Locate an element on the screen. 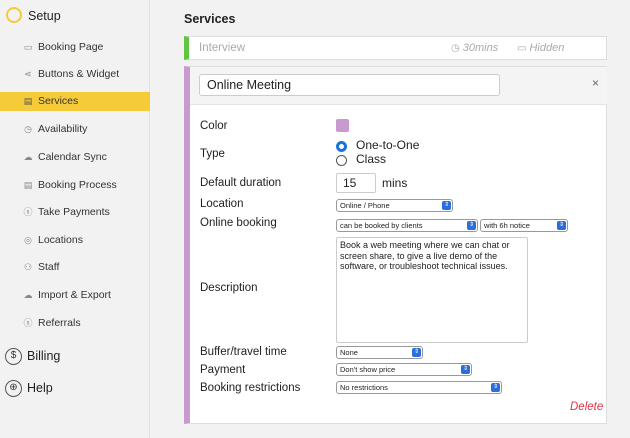 This screenshot has height=438, width=630. share-icon: ⋖ is located at coordinates (28, 74).